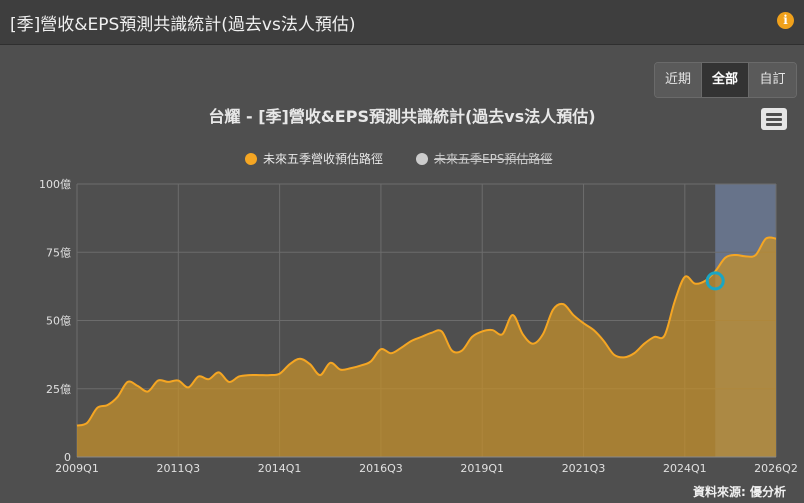 The width and height of the screenshot is (804, 503). I want to click on x-tick-label: 2021Q3, so click(584, 468).